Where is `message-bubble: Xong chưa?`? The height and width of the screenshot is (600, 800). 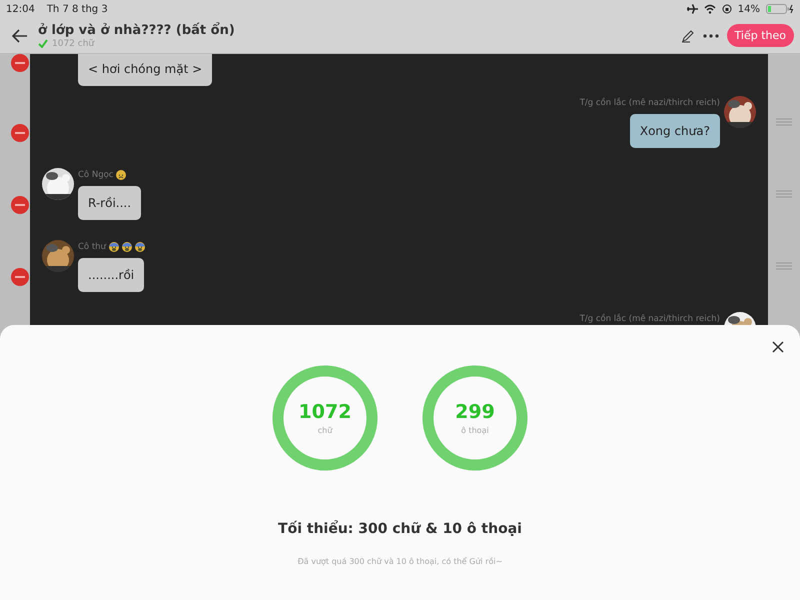
message-bubble: Xong chưa? is located at coordinates (675, 131).